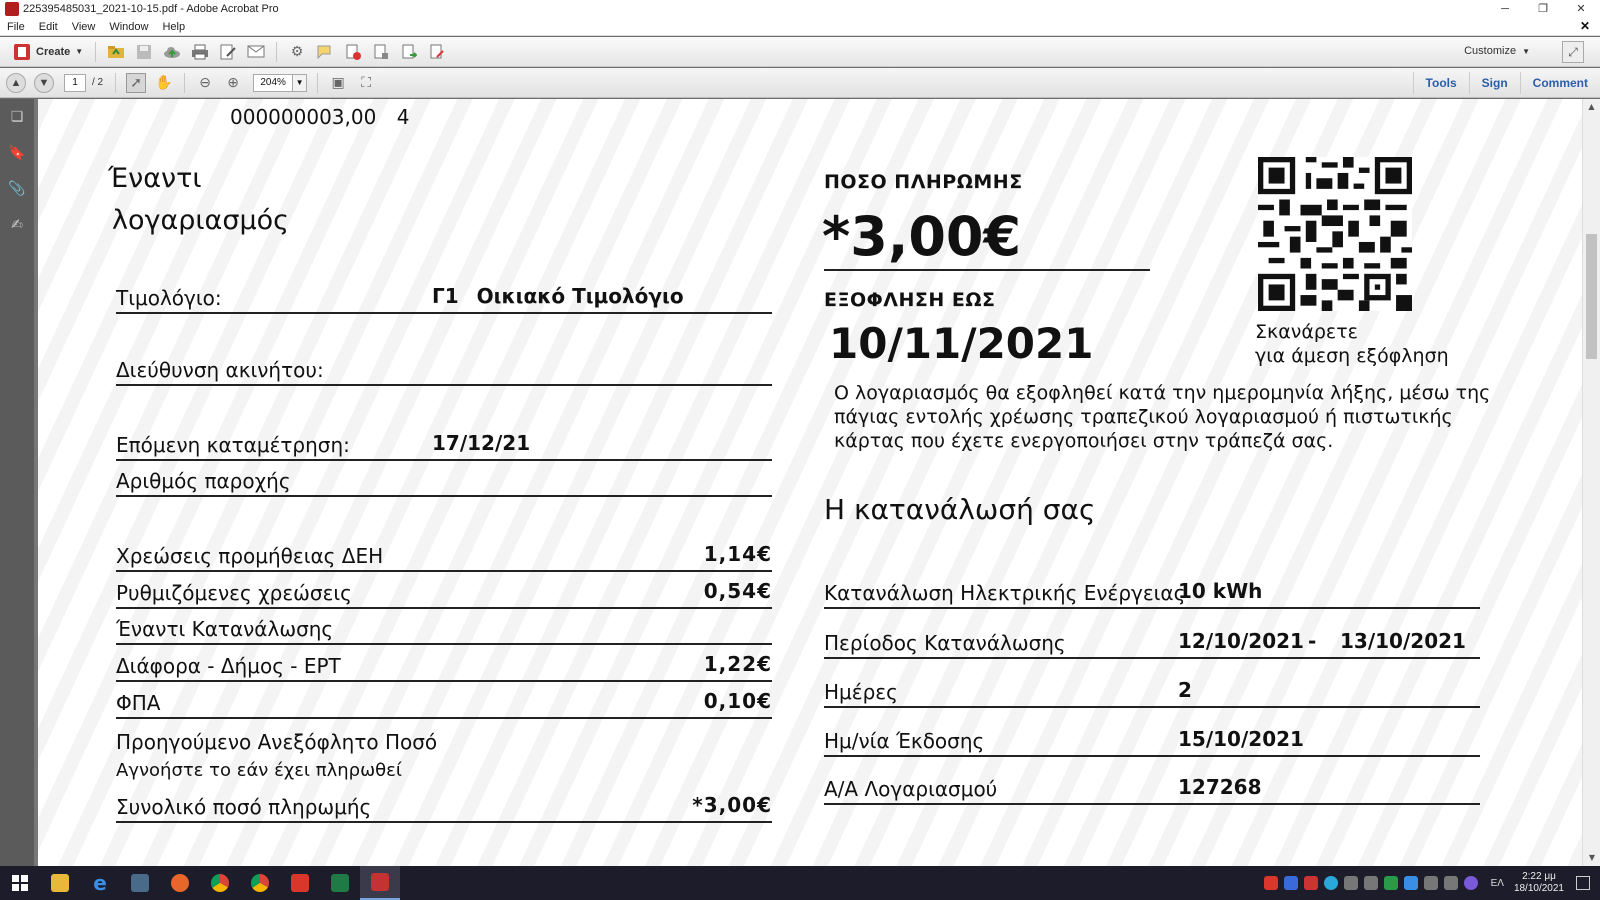 This screenshot has height=900, width=1600. Describe the element at coordinates (100, 883) in the screenshot. I see `internet-explorer-icon: e` at that location.